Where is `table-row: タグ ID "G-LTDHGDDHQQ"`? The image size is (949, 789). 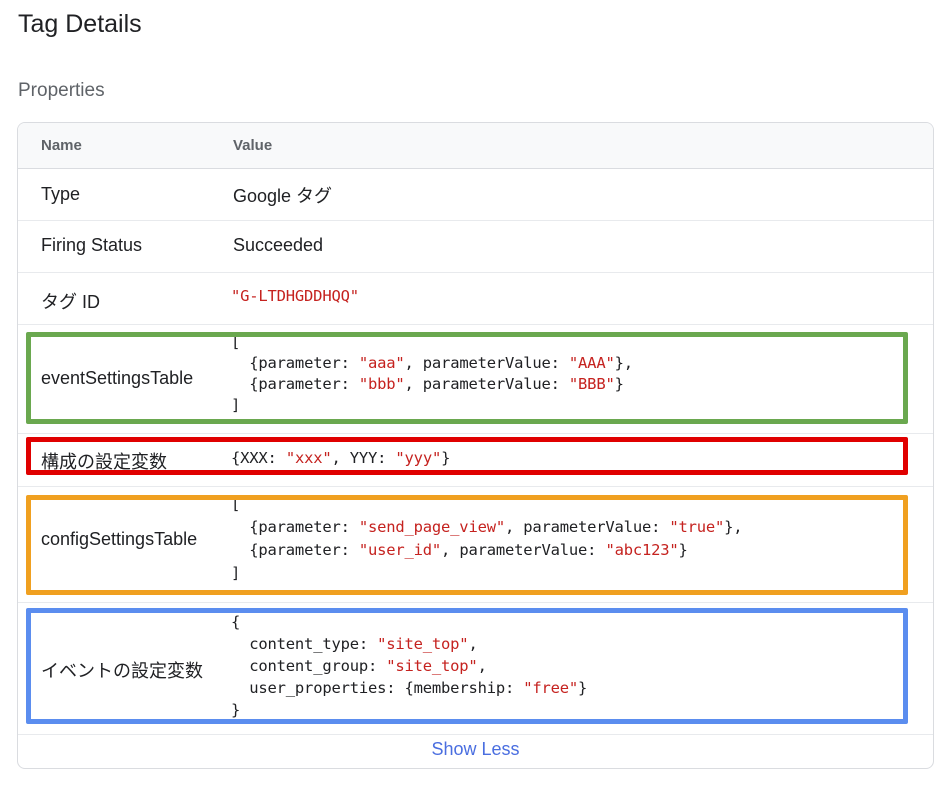 table-row: タグ ID "G-LTDHGDDHQQ" is located at coordinates (475, 298).